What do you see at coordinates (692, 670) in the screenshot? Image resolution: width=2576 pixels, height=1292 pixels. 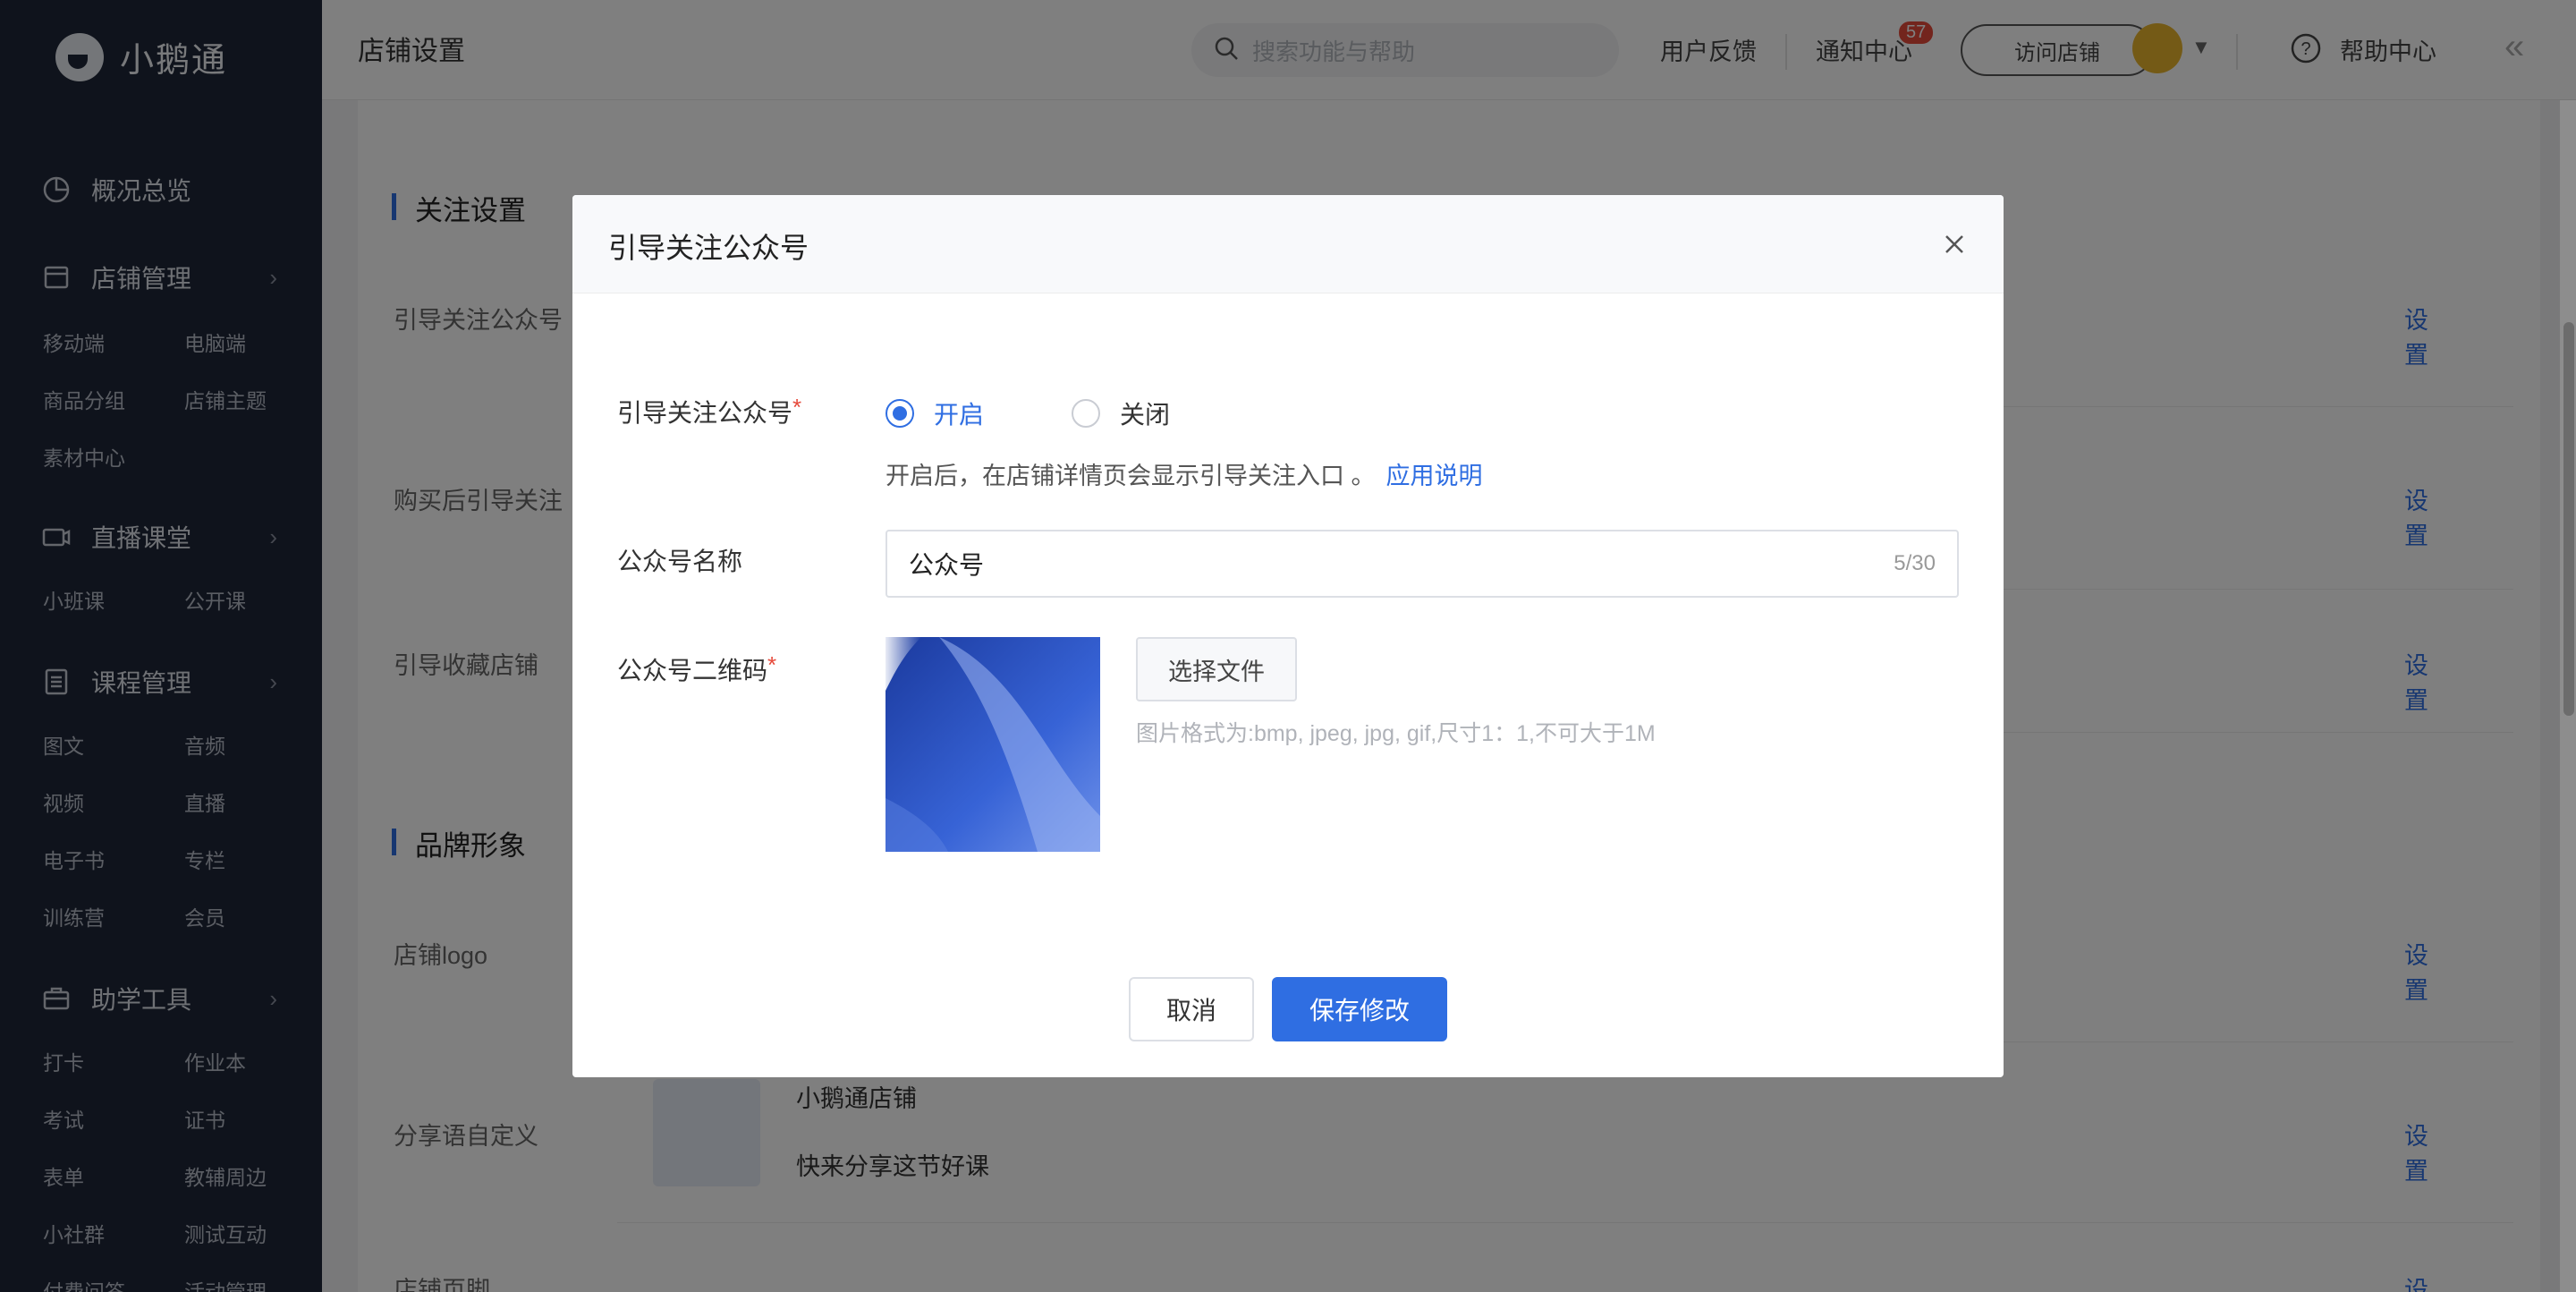 I see `qr-field-label-text: 公众号二维码` at bounding box center [692, 670].